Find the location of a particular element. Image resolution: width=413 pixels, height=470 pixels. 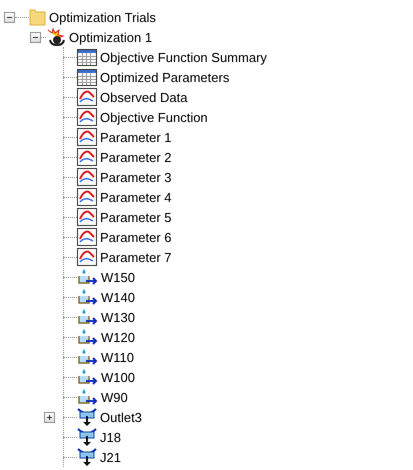

tree-item: J18 is located at coordinates (110, 437).